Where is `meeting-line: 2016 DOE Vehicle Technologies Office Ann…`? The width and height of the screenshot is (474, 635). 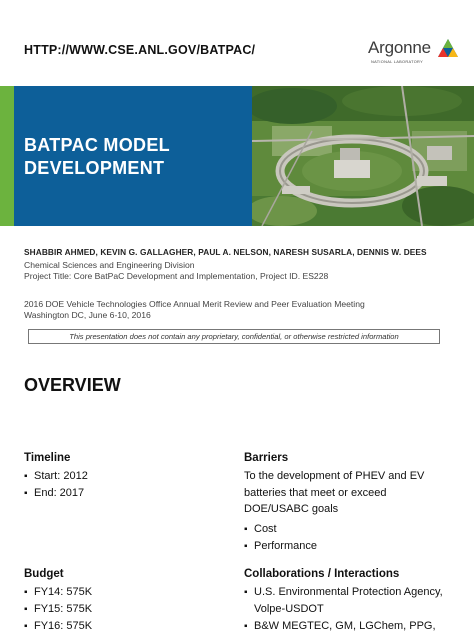 meeting-line: 2016 DOE Vehicle Technologies Office Ann… is located at coordinates (194, 304).